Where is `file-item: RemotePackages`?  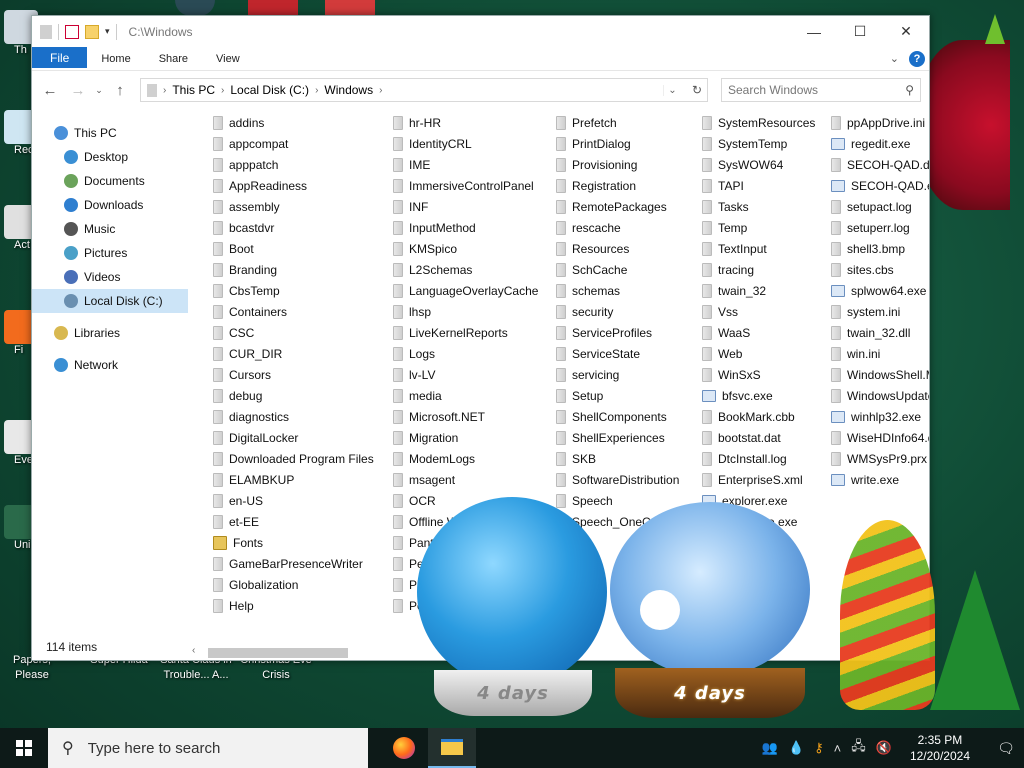
file-item: RemotePackages is located at coordinates (617, 206).